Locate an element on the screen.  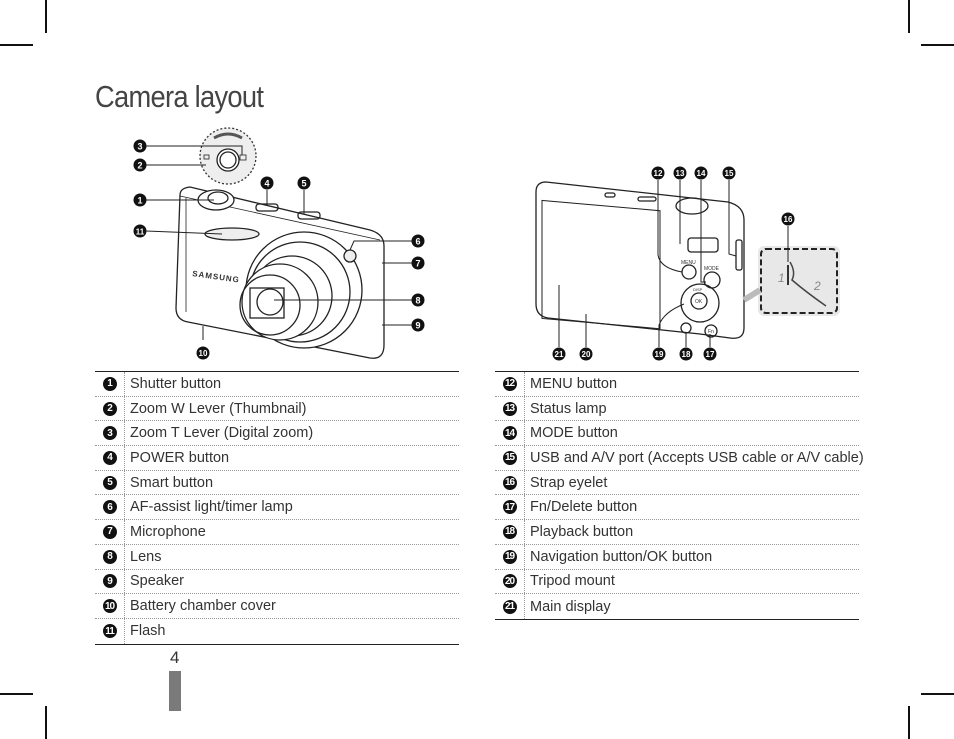
part-label: Playback button is located at coordinates (582, 531).